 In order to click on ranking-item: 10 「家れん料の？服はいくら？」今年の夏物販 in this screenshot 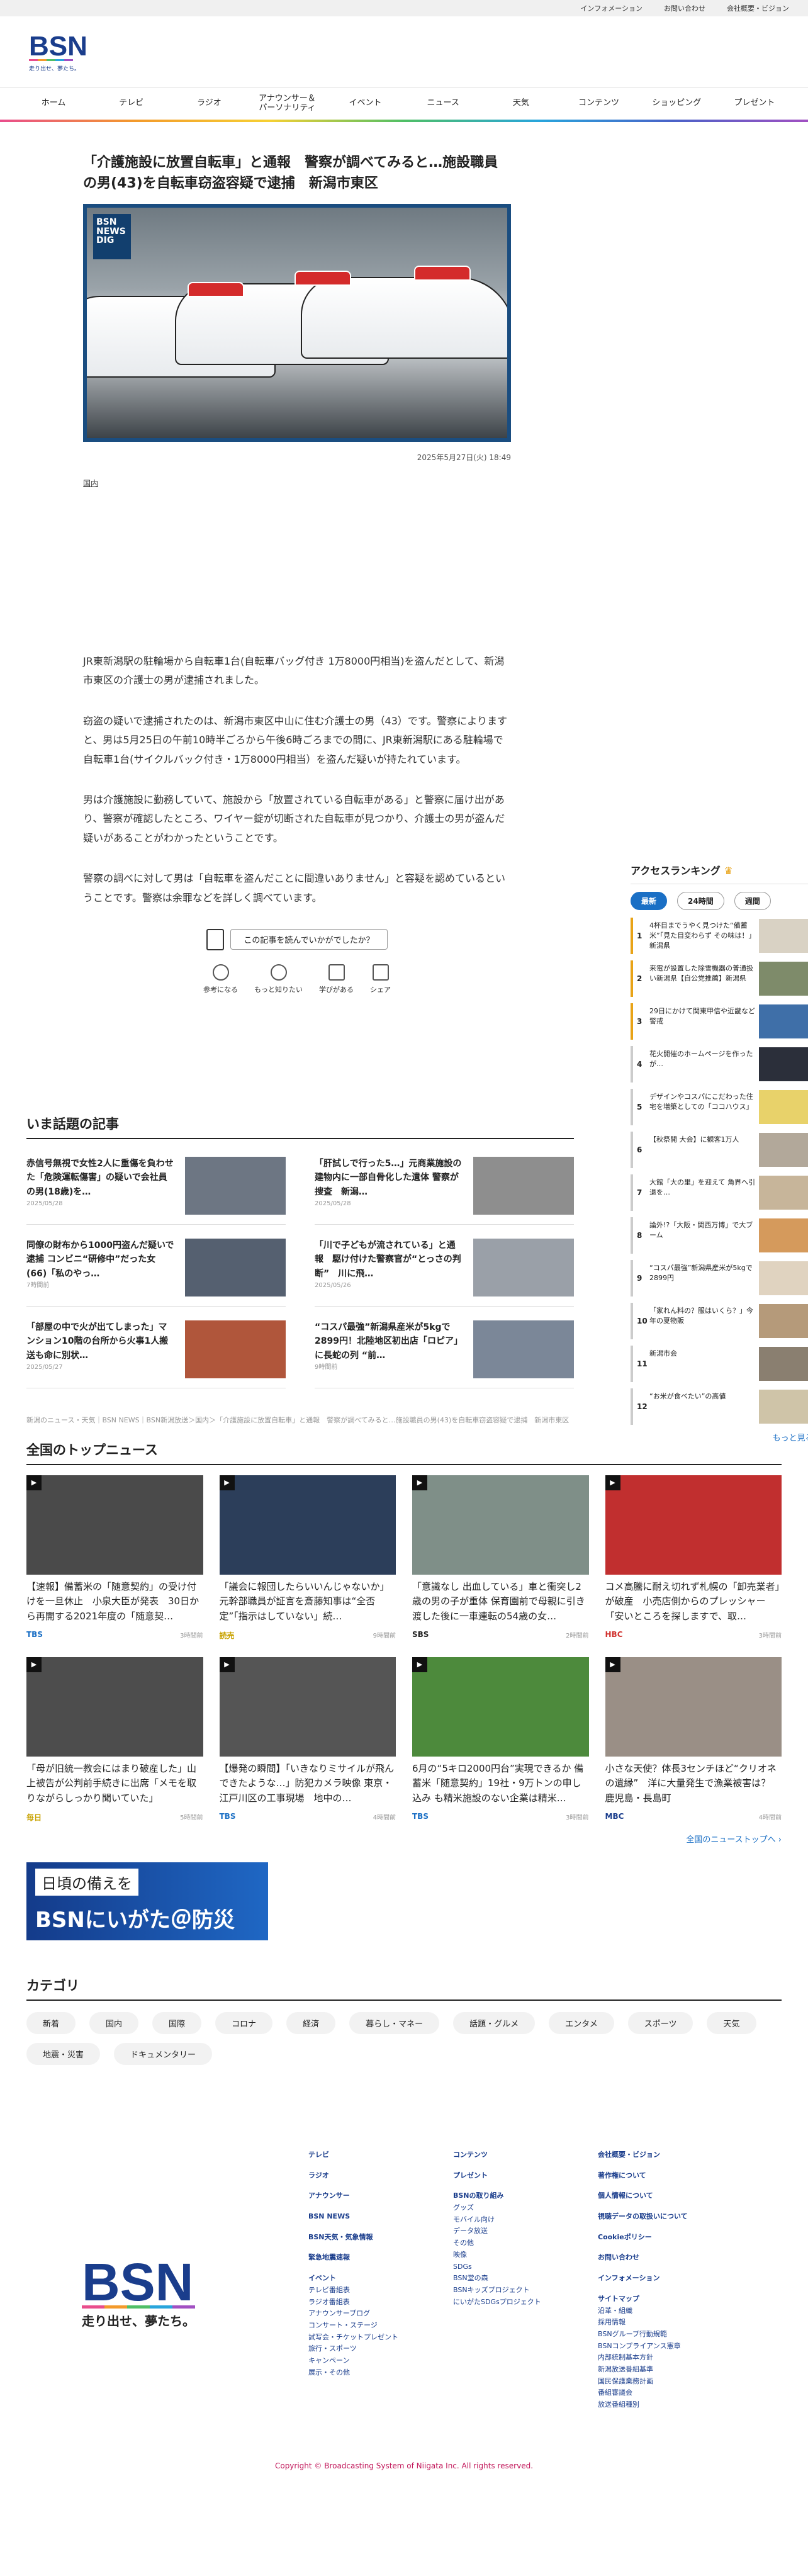, I will do `click(719, 1321)`.